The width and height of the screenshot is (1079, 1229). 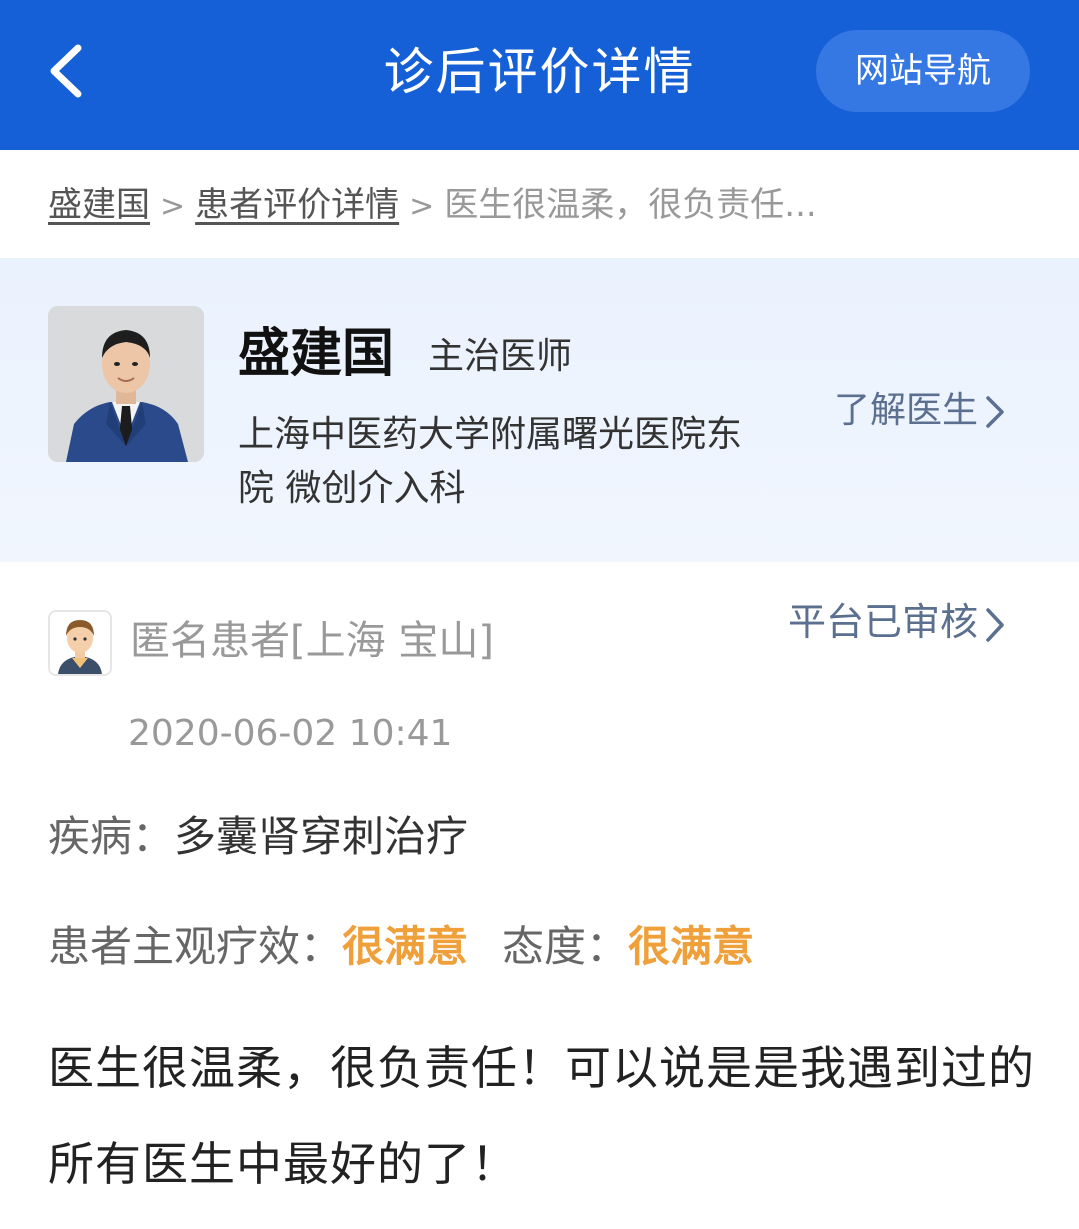 I want to click on verified-label: 平台已审核, so click(x=883, y=622).